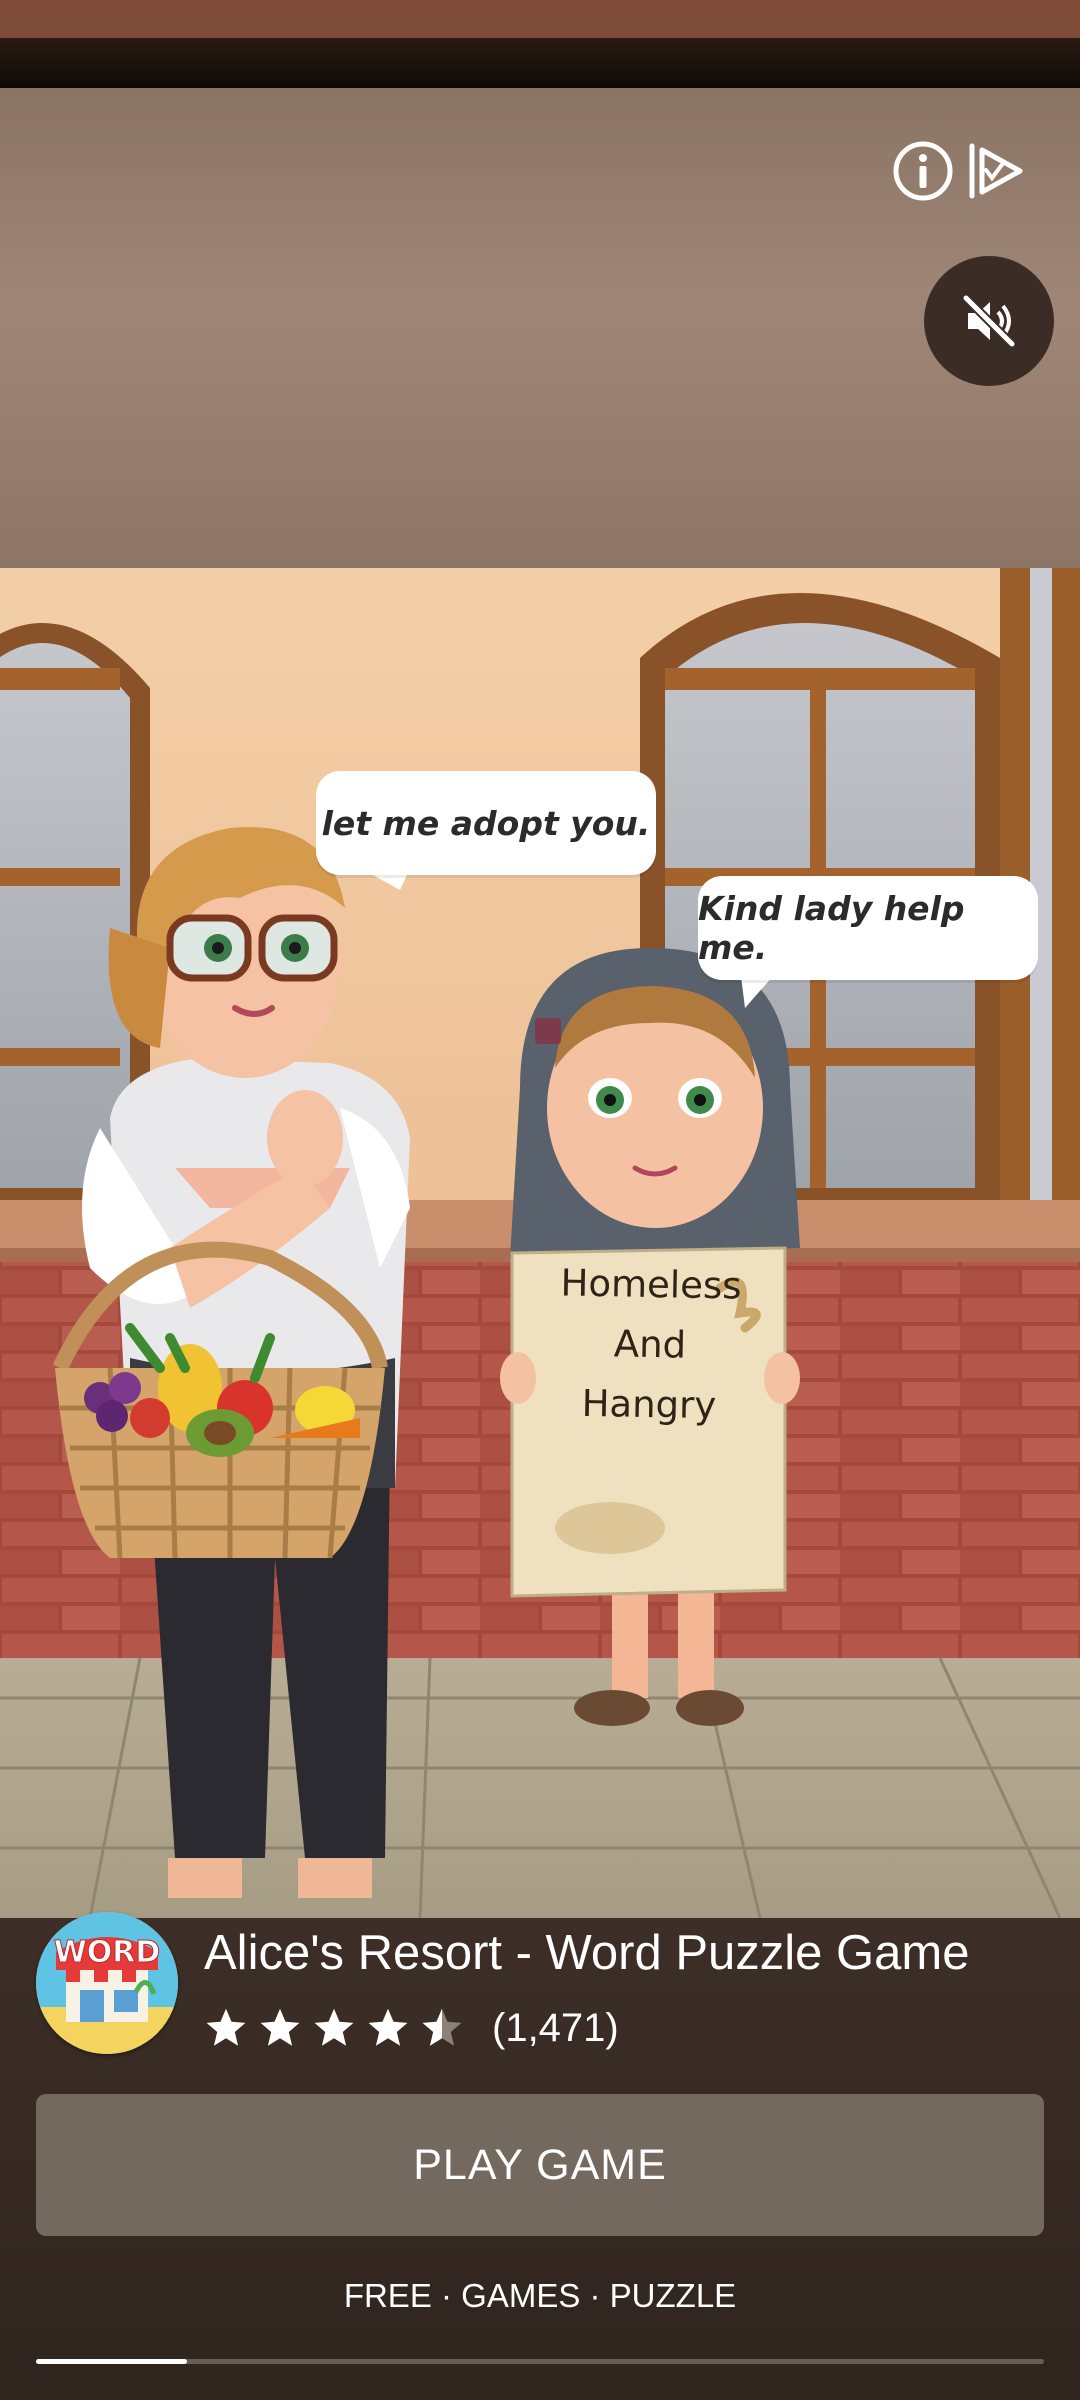  What do you see at coordinates (540, 2361) in the screenshot?
I see `ad-progress-bar` at bounding box center [540, 2361].